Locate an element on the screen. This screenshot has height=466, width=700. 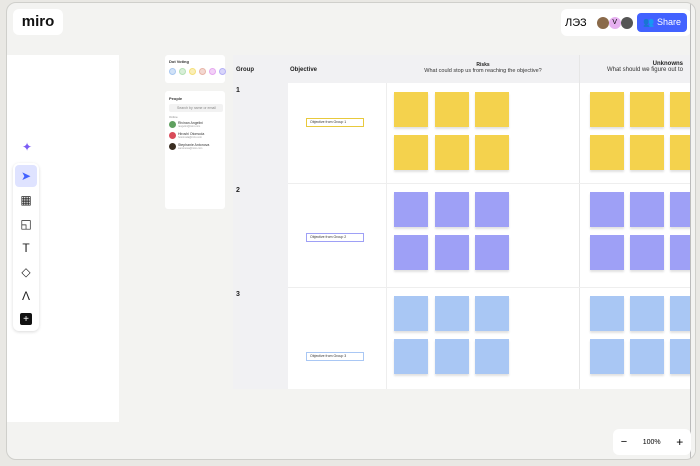
zoom-out-button: − is located at coordinates (624, 442).